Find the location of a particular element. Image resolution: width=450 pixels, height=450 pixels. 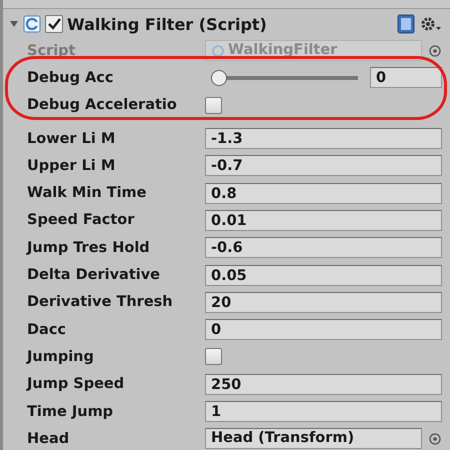

field-label: Jumping is located at coordinates (60, 357).